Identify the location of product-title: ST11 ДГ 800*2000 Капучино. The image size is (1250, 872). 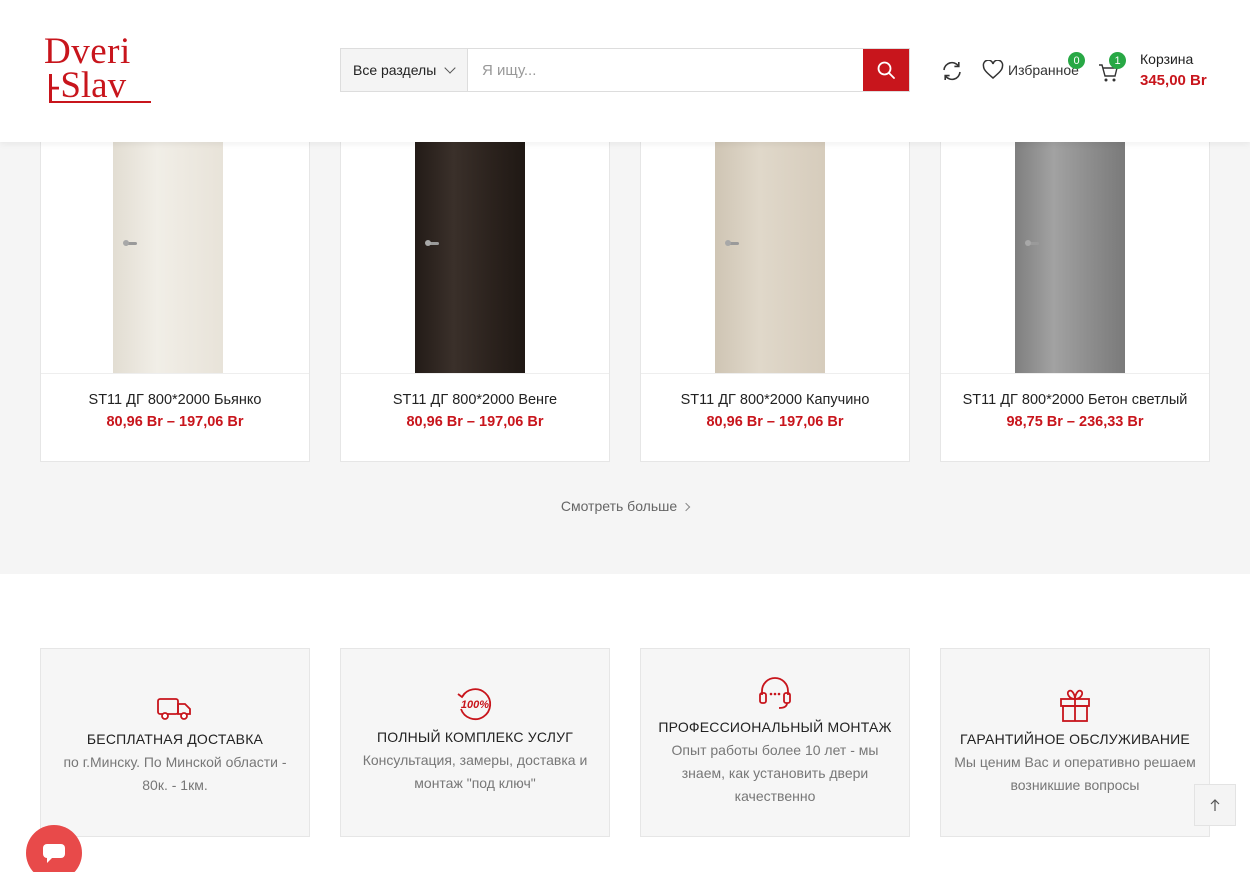
(775, 400).